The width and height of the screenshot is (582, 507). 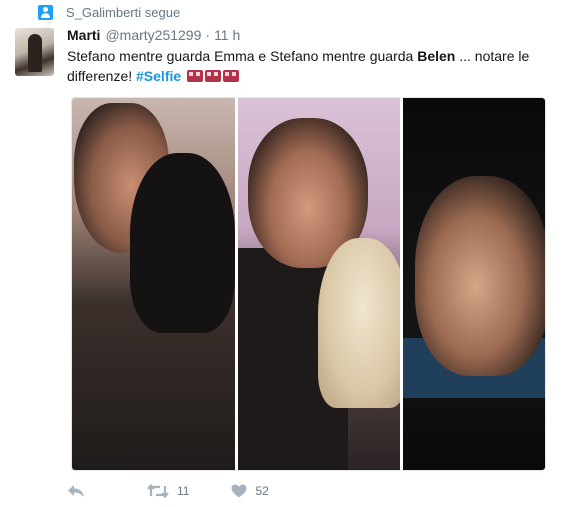 What do you see at coordinates (183, 491) in the screenshot?
I see `retweet-count: 11` at bounding box center [183, 491].